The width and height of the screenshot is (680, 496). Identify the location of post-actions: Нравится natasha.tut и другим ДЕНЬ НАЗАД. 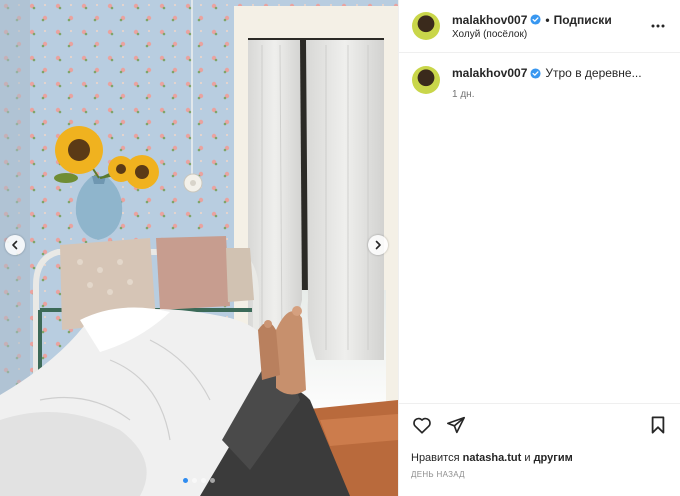
(539, 441).